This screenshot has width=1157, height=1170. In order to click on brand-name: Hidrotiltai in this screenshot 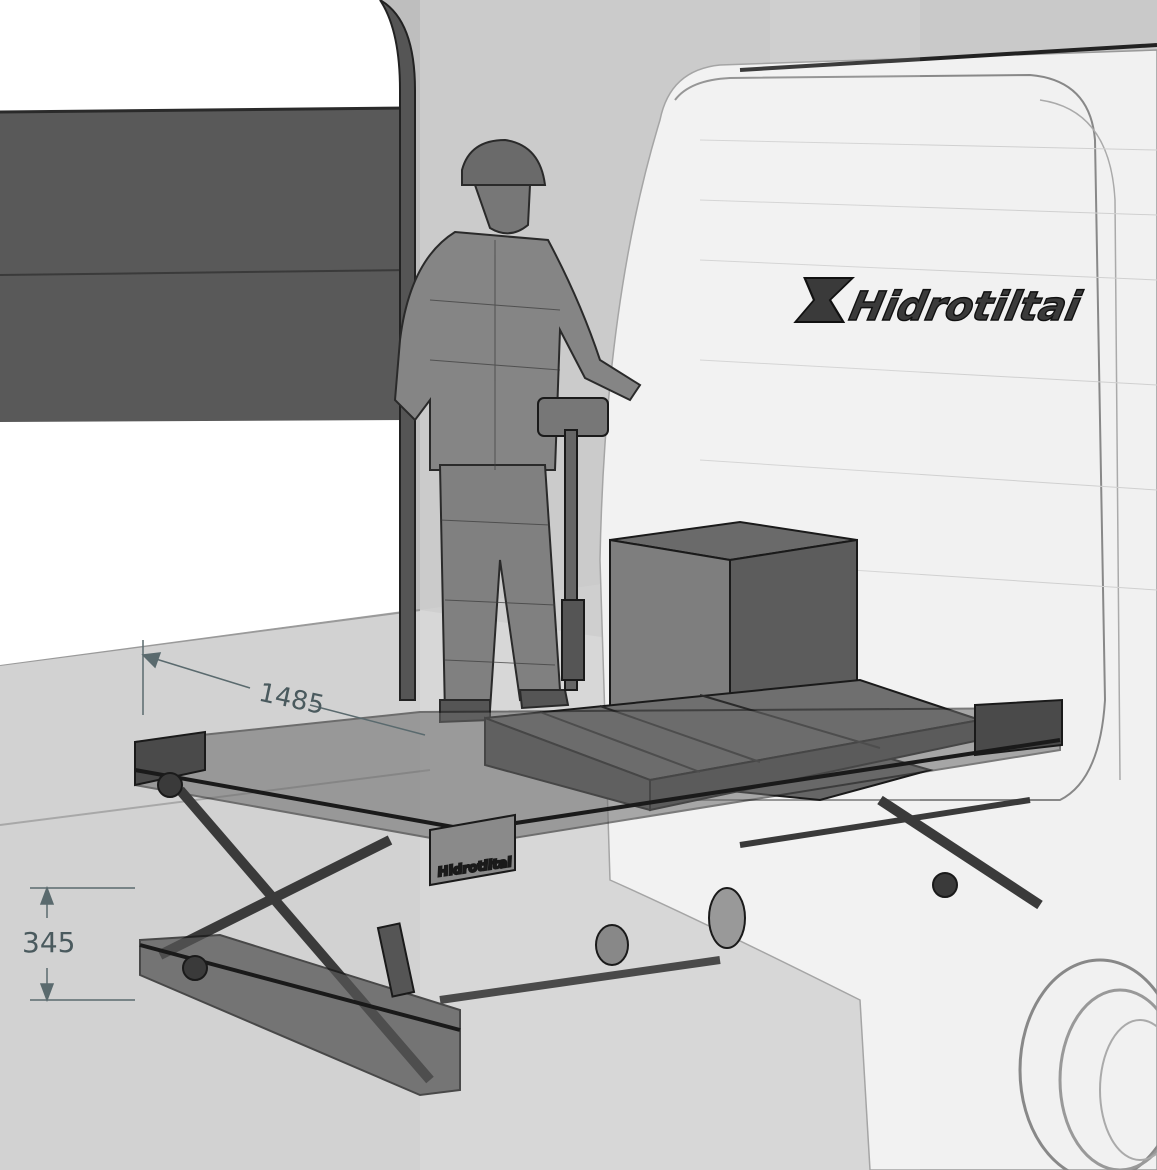, I will do `click(966, 305)`.